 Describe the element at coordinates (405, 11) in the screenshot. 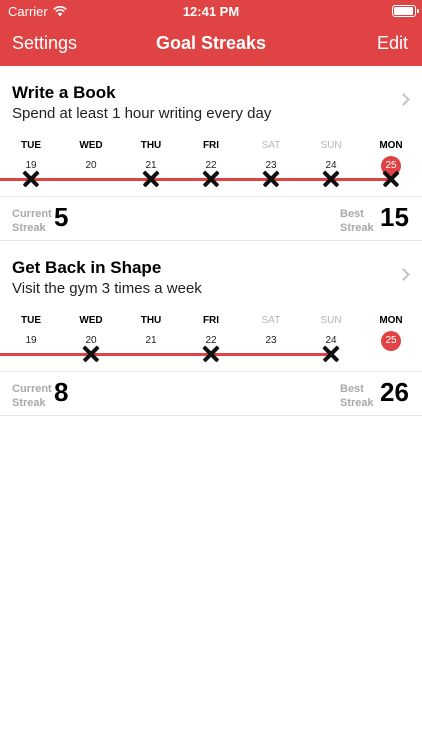

I see `battery-icon` at that location.